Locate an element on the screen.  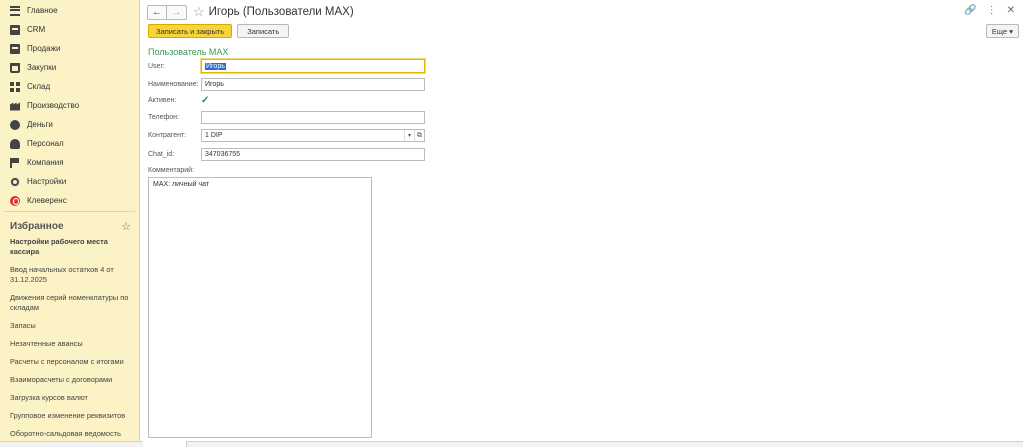
favorites-header: Избранное ☆ is located at coordinates (69, 226).